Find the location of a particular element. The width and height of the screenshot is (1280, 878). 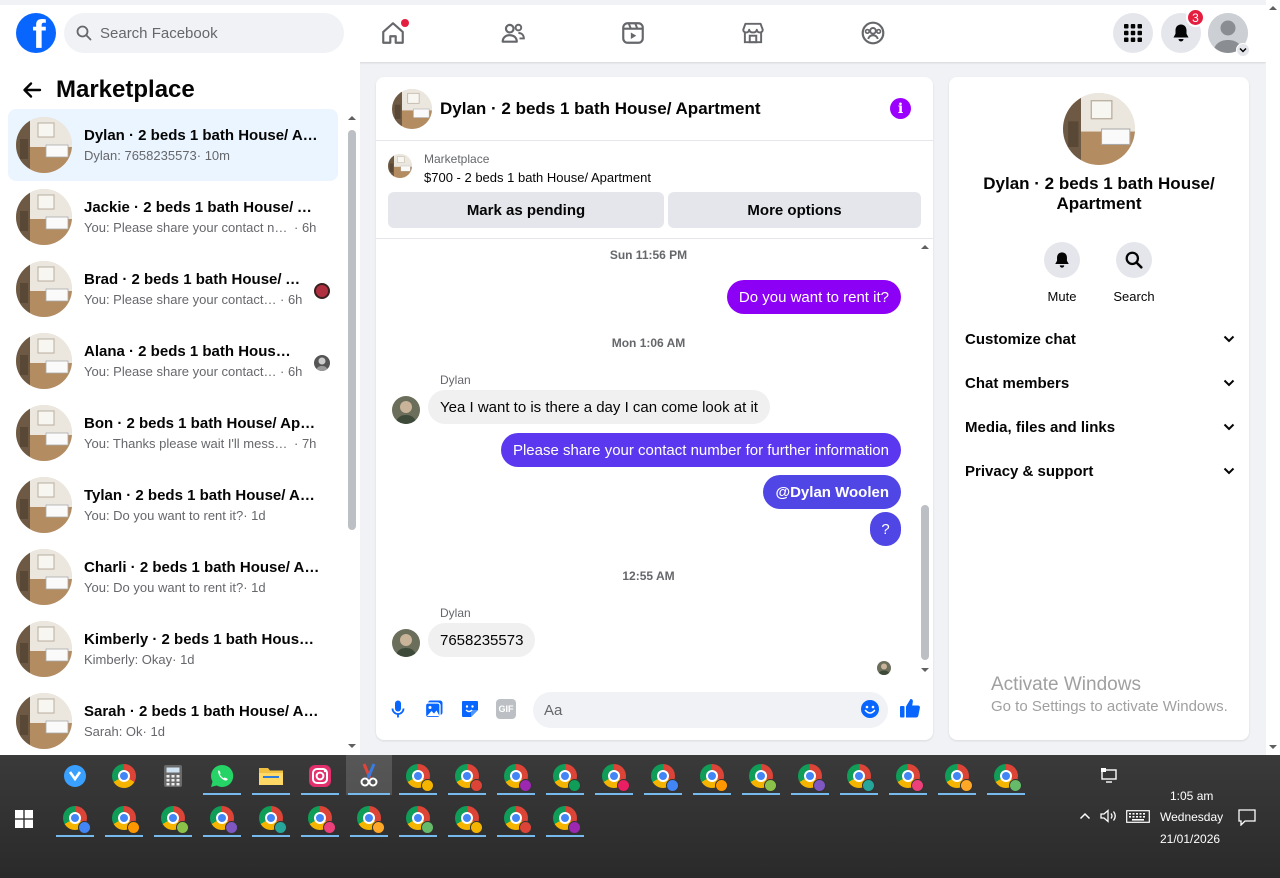

chat-members-row: Chat members is located at coordinates (1100, 383).